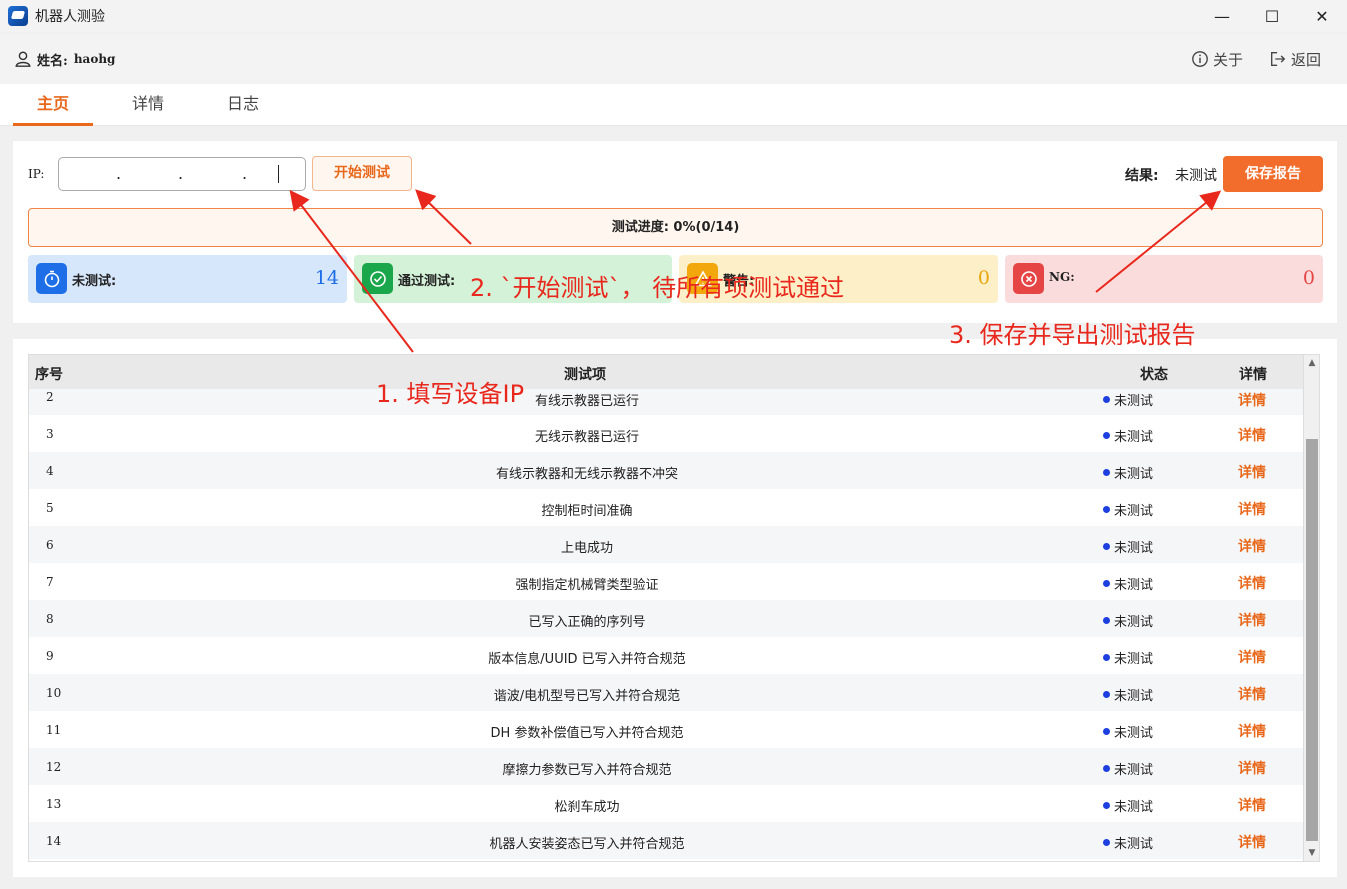 This screenshot has width=1347, height=889. I want to click on progress-text: 测试进度: 0%(0/14), so click(675, 227).